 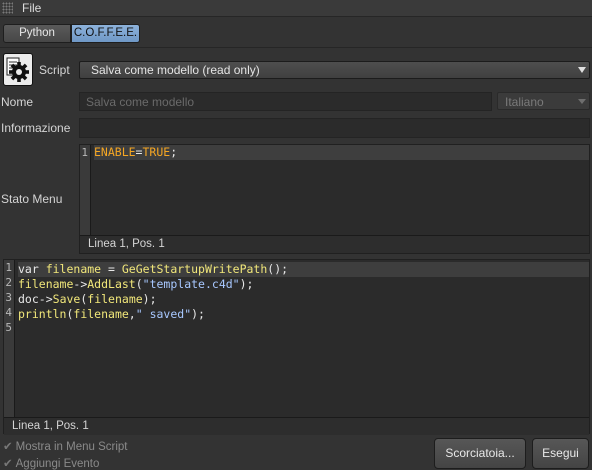 What do you see at coordinates (8, 282) in the screenshot?
I see `line-number: 2` at bounding box center [8, 282].